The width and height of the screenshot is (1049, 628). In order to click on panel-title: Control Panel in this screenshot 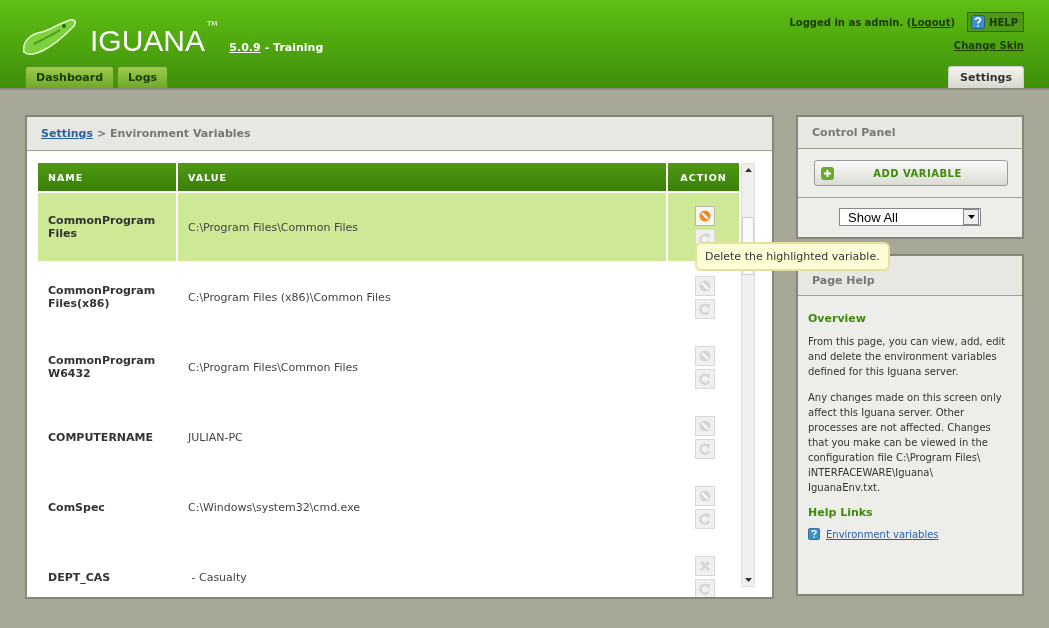, I will do `click(910, 133)`.